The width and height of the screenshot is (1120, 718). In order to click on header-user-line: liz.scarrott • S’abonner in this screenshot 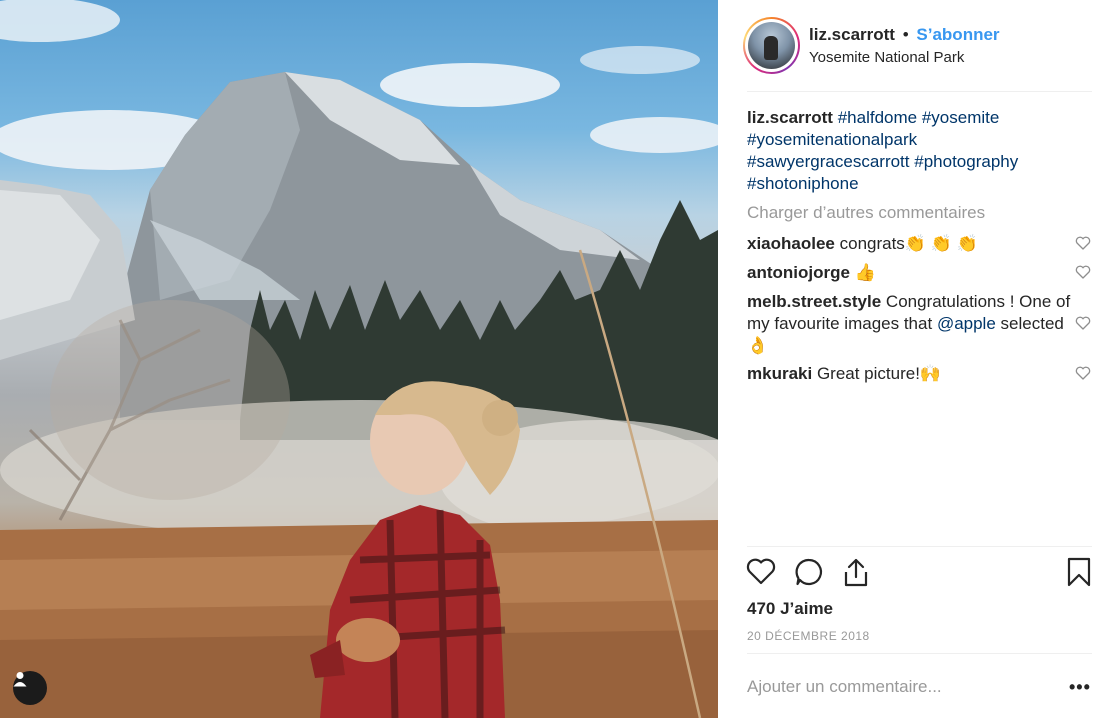, I will do `click(904, 35)`.